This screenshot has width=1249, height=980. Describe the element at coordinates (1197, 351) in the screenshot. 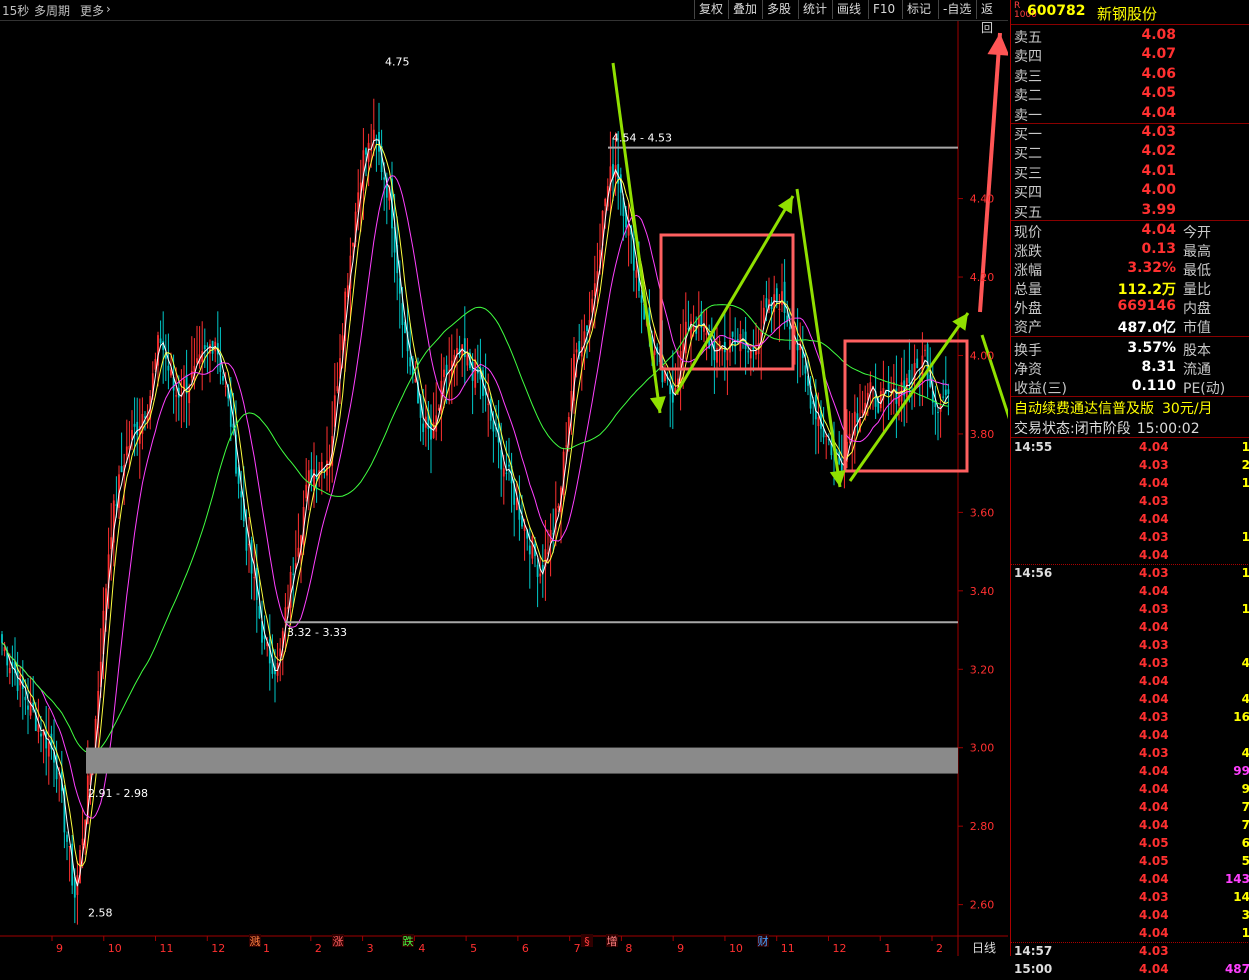

I see `quote-label-2: 股本` at that location.